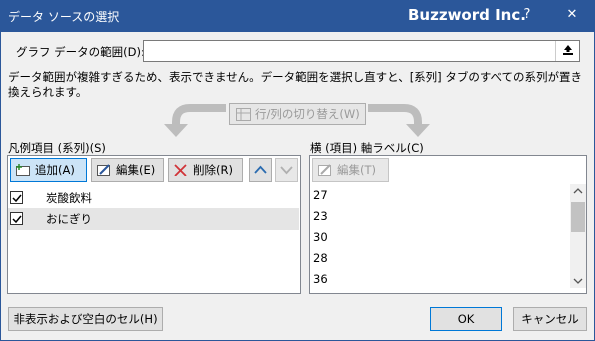 This screenshot has height=341, width=595. I want to click on ok-button: OK, so click(466, 319).